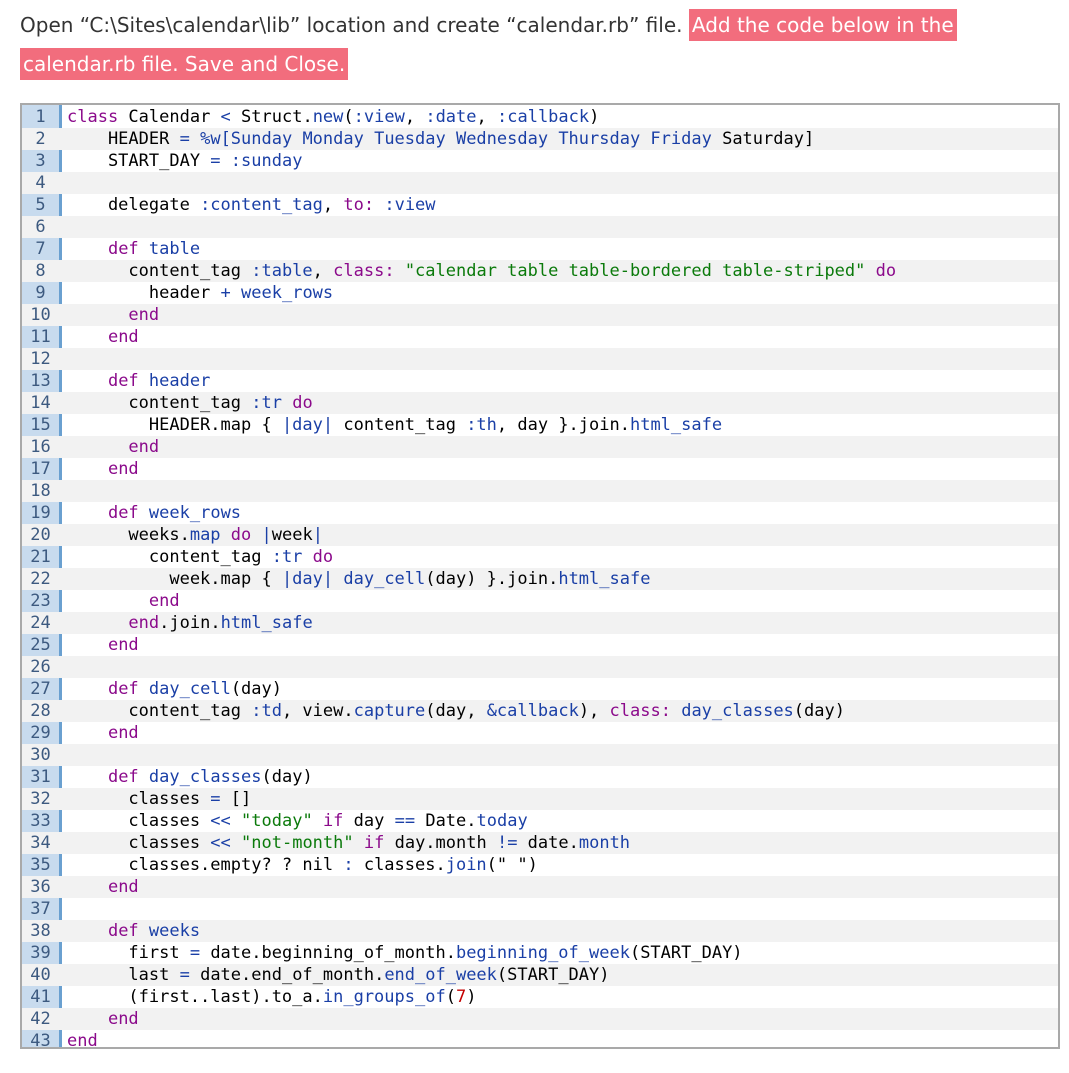 The image size is (1069, 1073). What do you see at coordinates (40, 931) in the screenshot?
I see `line-number: 38` at bounding box center [40, 931].